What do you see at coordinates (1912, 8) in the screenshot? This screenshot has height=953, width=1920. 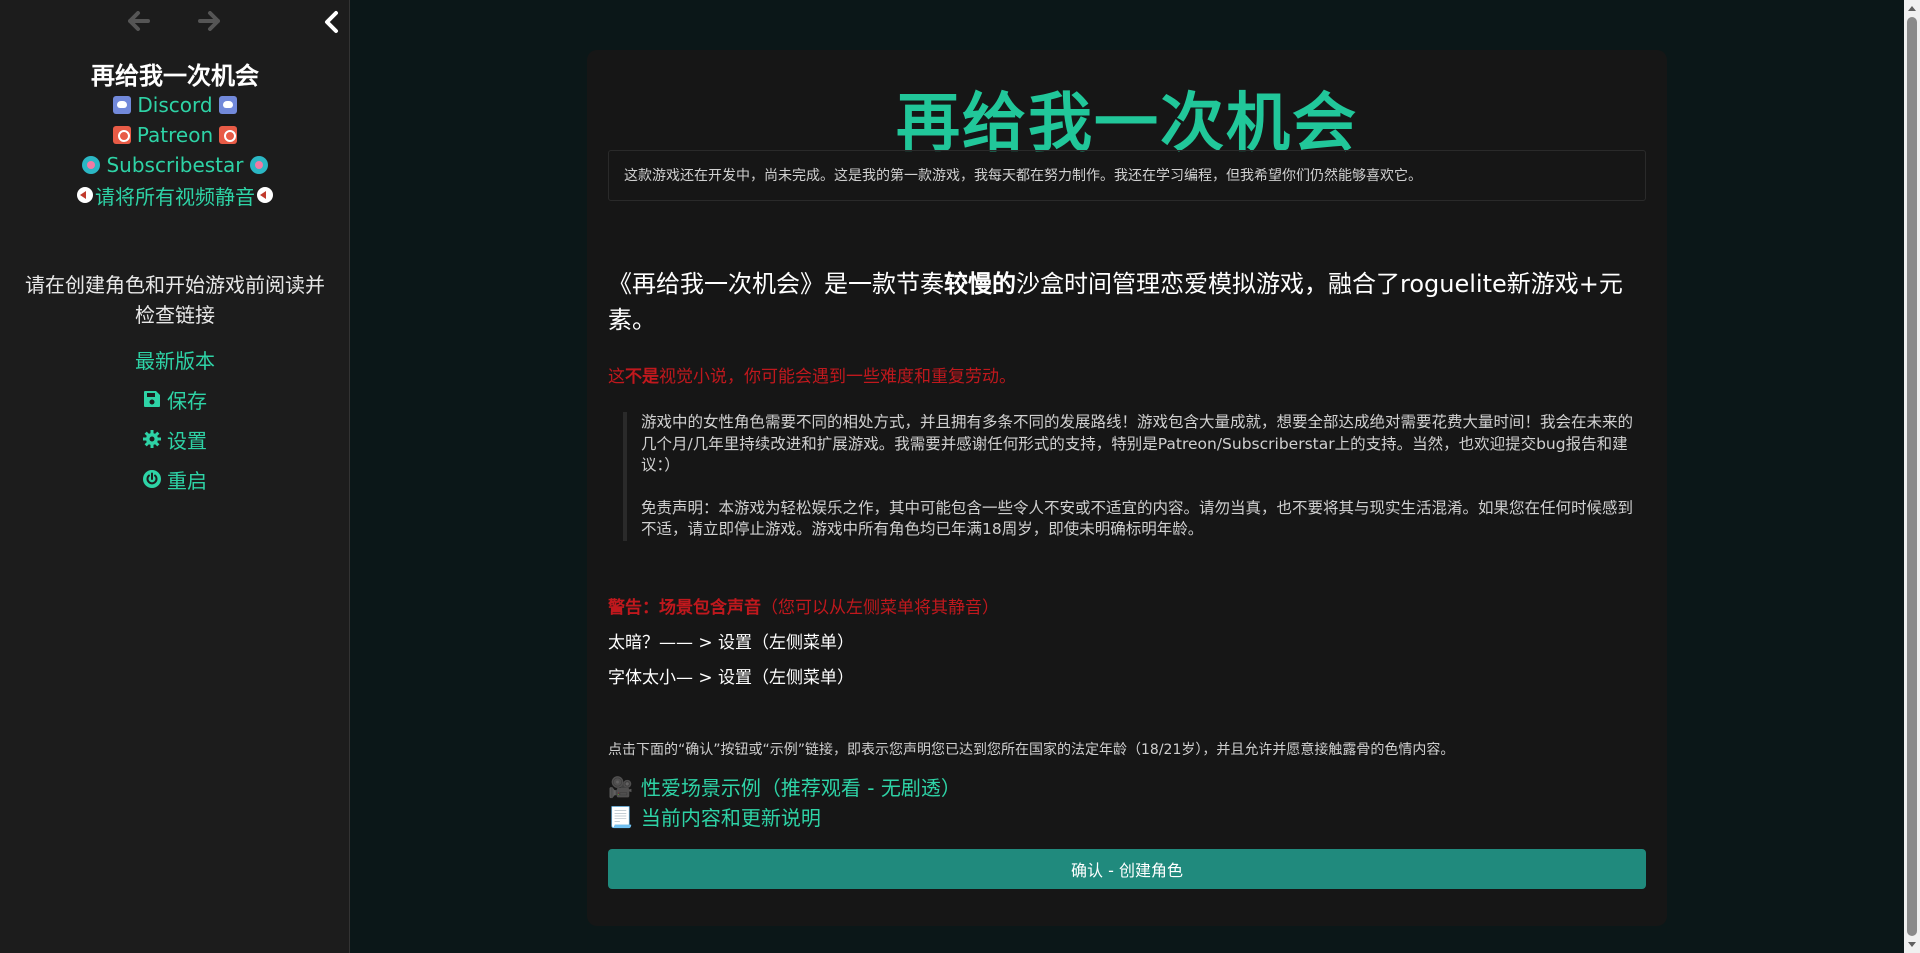 I see `scroll-up-icon` at bounding box center [1912, 8].